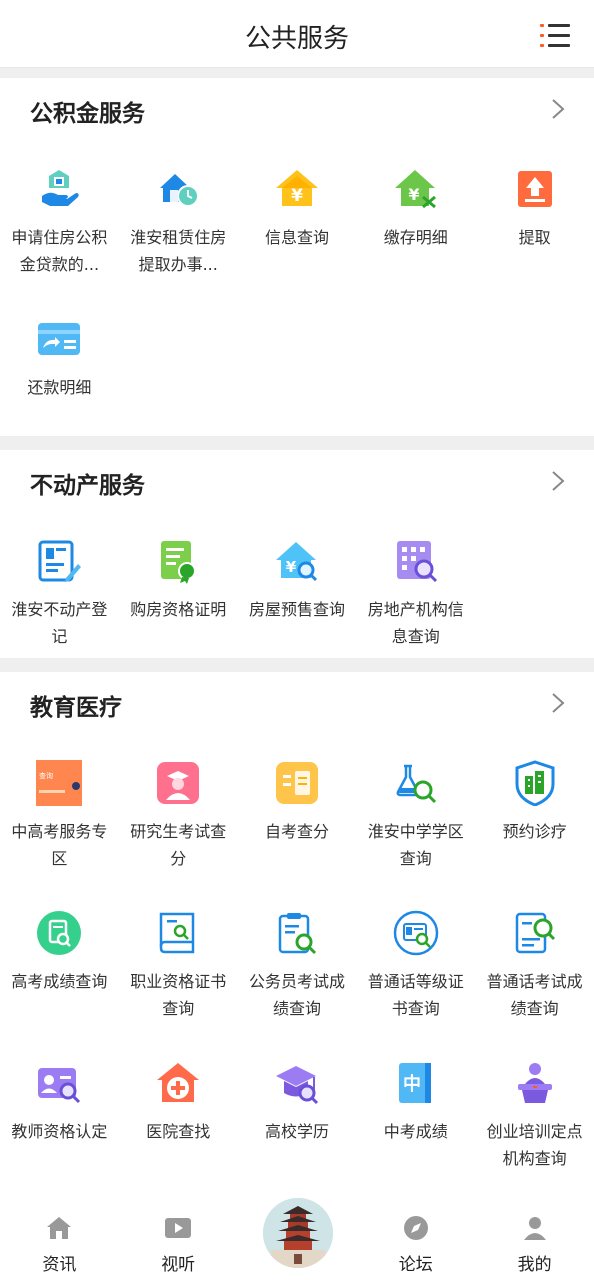  I want to click on service-item: 预约诊疗, so click(534, 835).